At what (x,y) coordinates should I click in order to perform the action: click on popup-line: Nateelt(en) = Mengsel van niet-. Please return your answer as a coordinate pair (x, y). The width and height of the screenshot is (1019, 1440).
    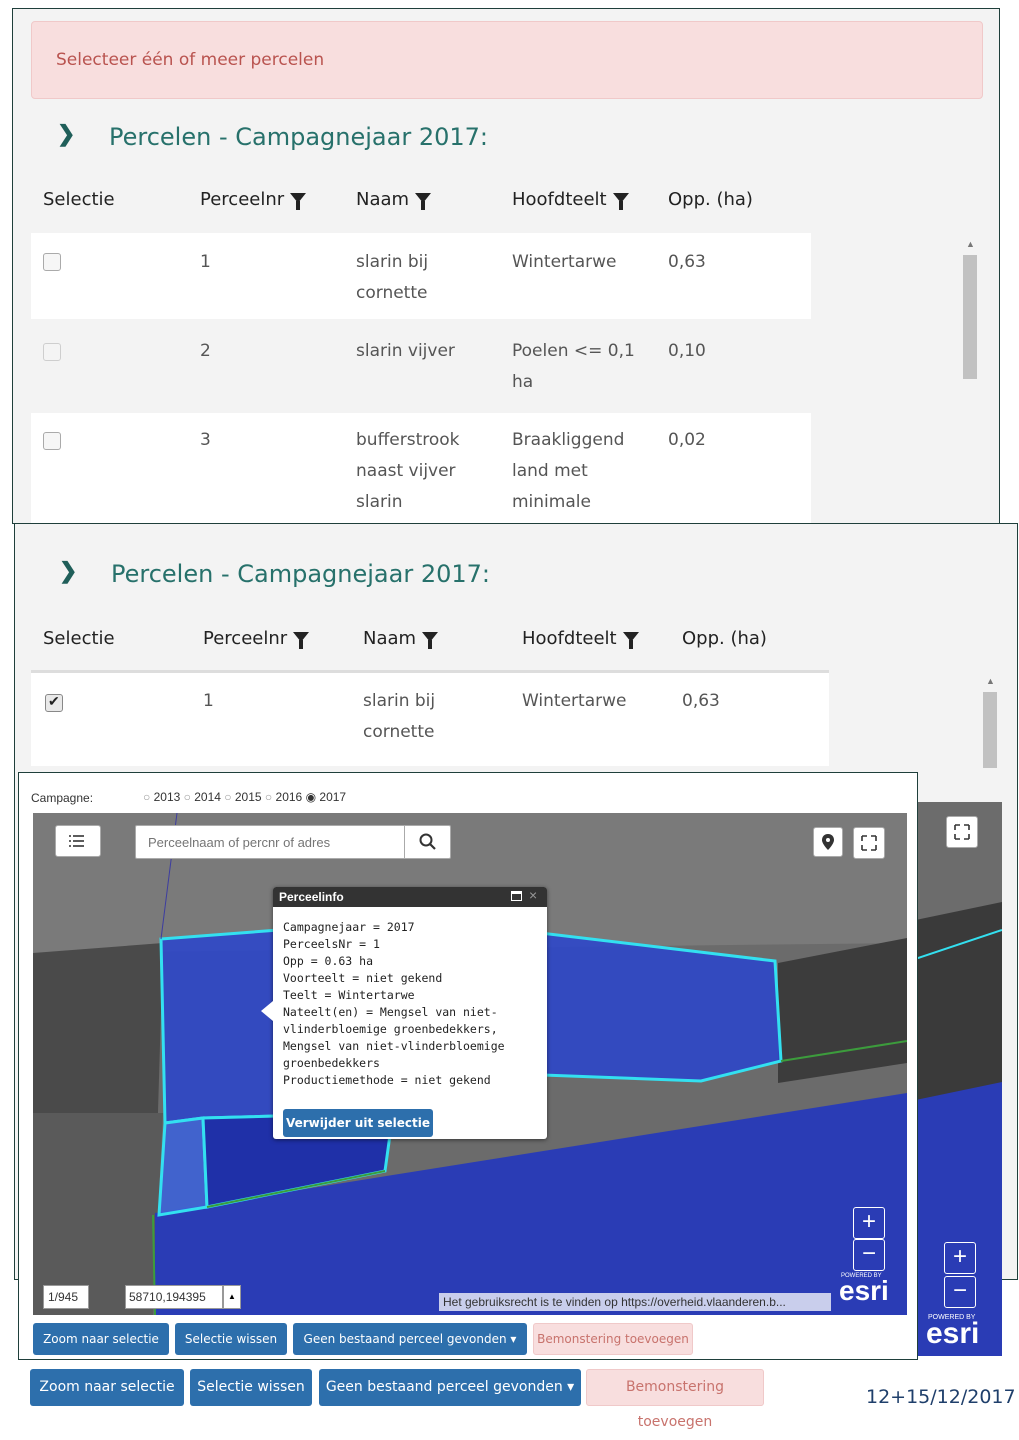
    Looking at the image, I should click on (390, 1012).